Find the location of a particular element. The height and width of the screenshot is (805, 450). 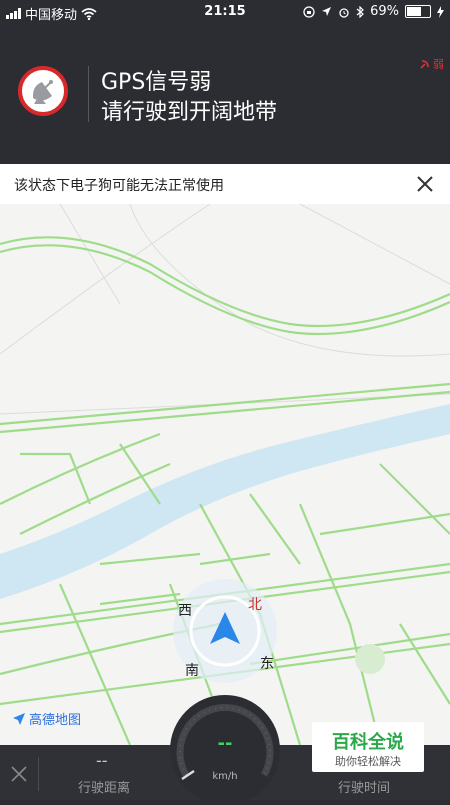

amap-logo-icon is located at coordinates (19, 718).